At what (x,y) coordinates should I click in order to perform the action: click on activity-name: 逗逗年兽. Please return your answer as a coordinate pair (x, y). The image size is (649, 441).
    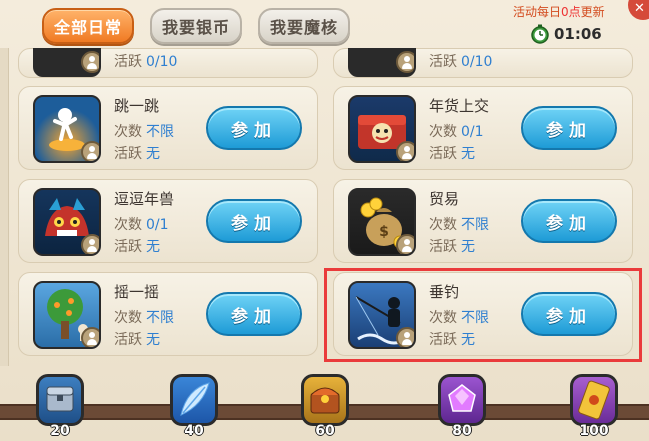
    Looking at the image, I should click on (144, 199).